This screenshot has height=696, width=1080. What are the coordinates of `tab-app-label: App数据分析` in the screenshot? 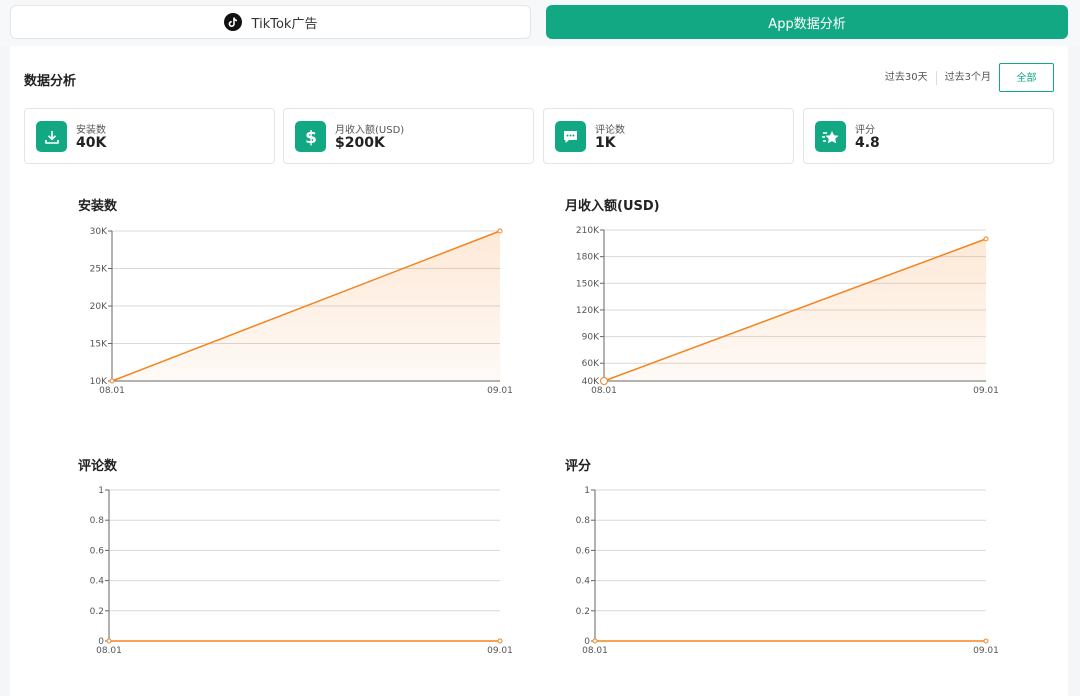 It's located at (807, 24).